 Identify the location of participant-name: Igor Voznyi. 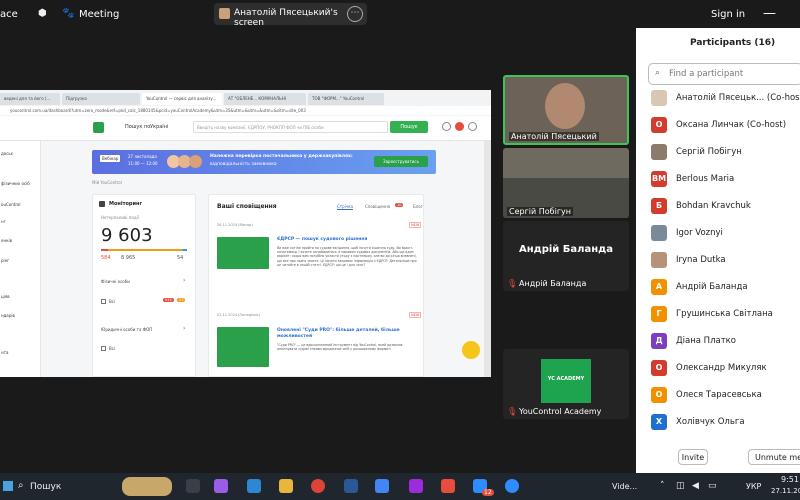
(699, 233).